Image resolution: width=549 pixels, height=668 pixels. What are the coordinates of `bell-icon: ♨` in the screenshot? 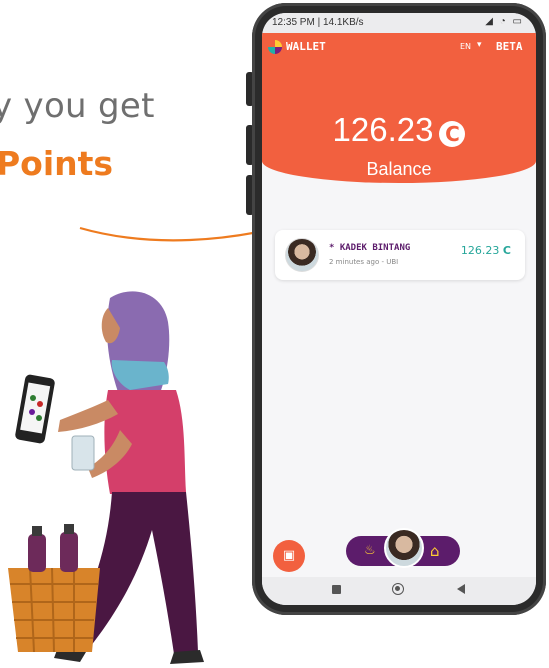 It's located at (370, 550).